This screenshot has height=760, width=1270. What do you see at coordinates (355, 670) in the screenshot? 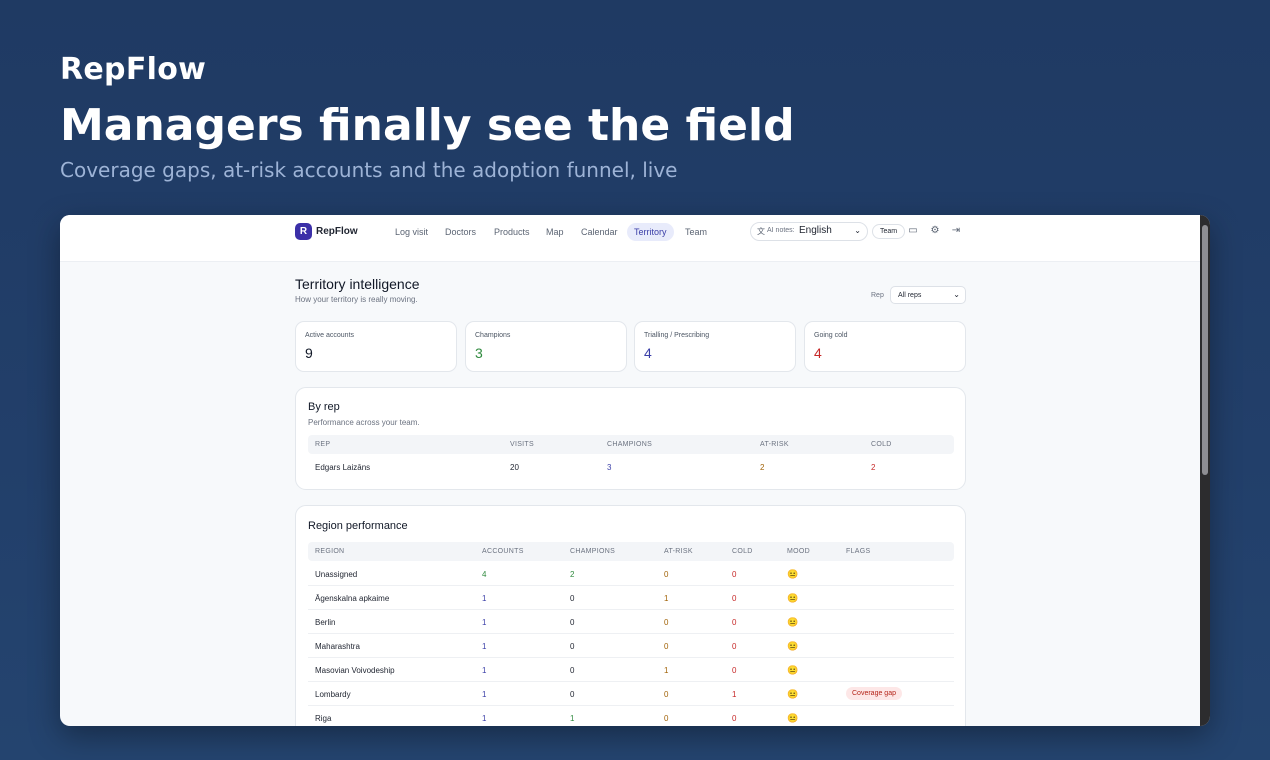
I see `region-name: Masovian Voivodeship` at bounding box center [355, 670].